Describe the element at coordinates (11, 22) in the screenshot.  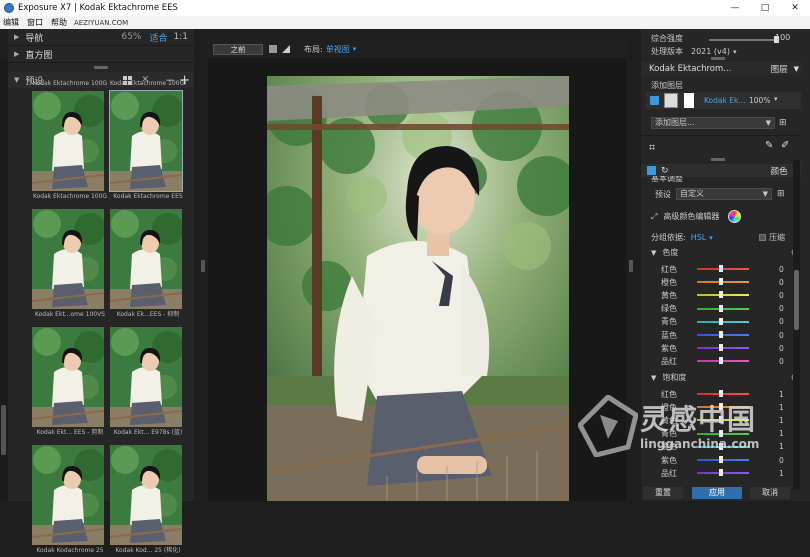
I see `menu-edit: 编辑` at that location.